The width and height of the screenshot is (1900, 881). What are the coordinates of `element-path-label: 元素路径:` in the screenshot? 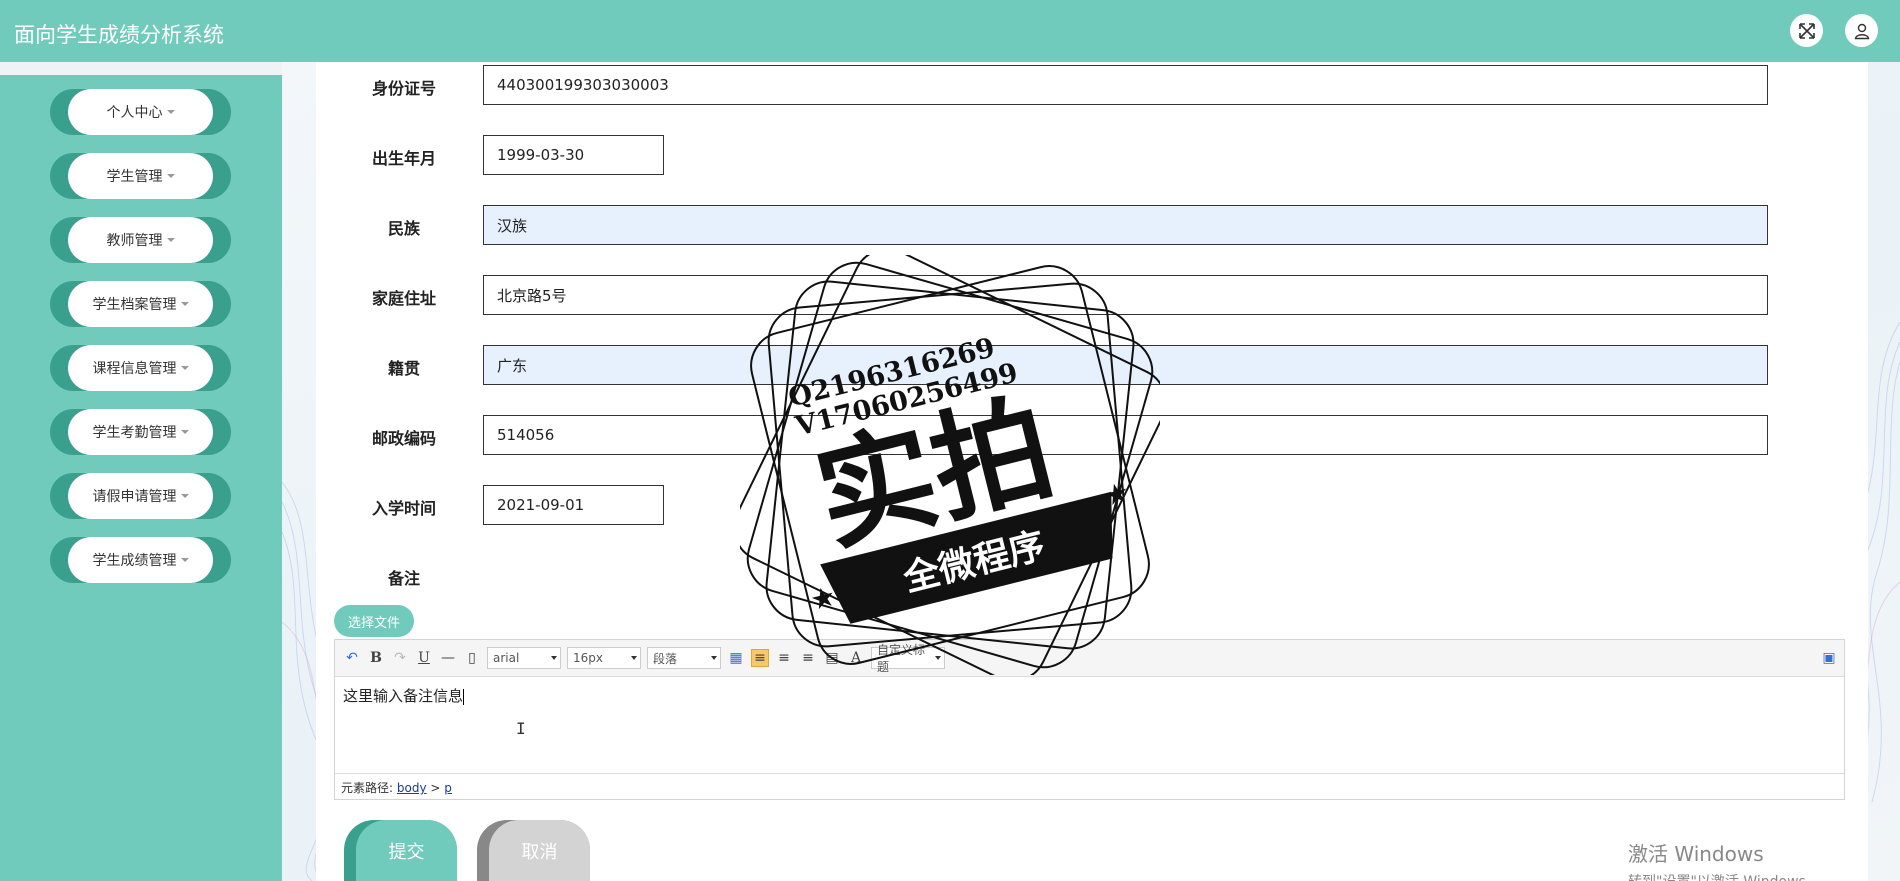 It's located at (367, 788).